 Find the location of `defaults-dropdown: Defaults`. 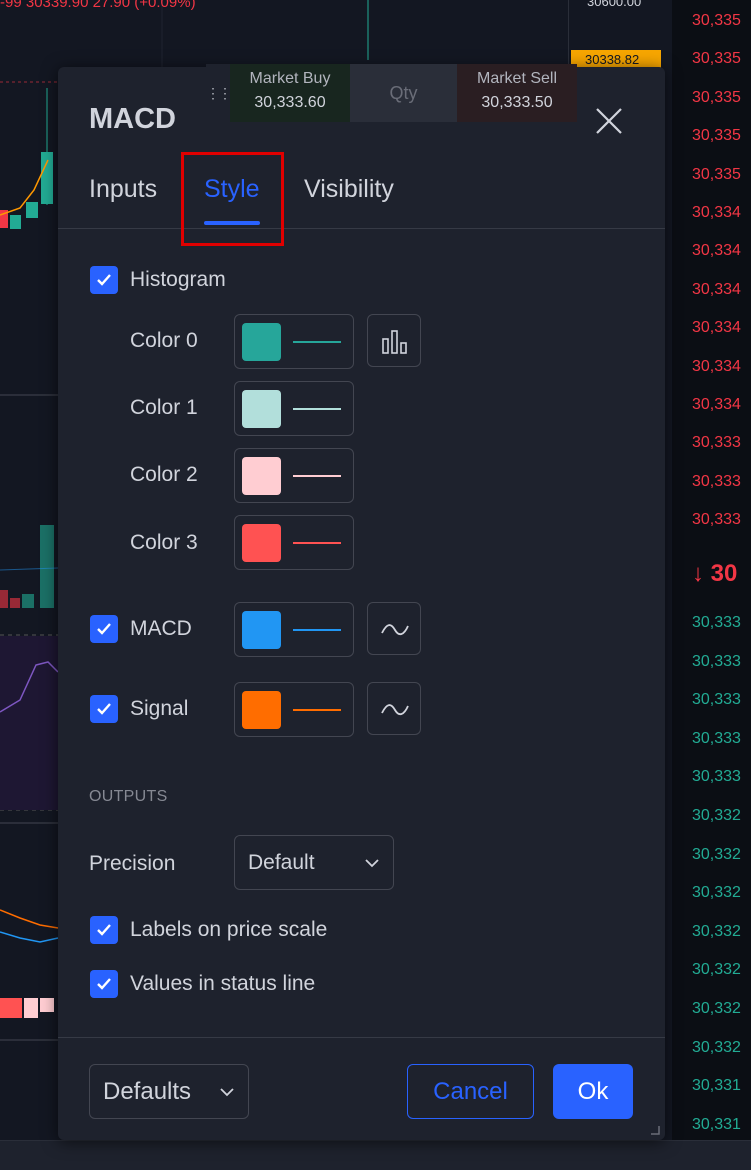

defaults-dropdown: Defaults is located at coordinates (169, 1091).